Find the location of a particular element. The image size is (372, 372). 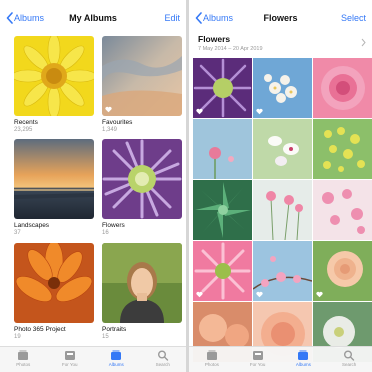

album-favourites: Favourites 1,349 is located at coordinates (142, 84).